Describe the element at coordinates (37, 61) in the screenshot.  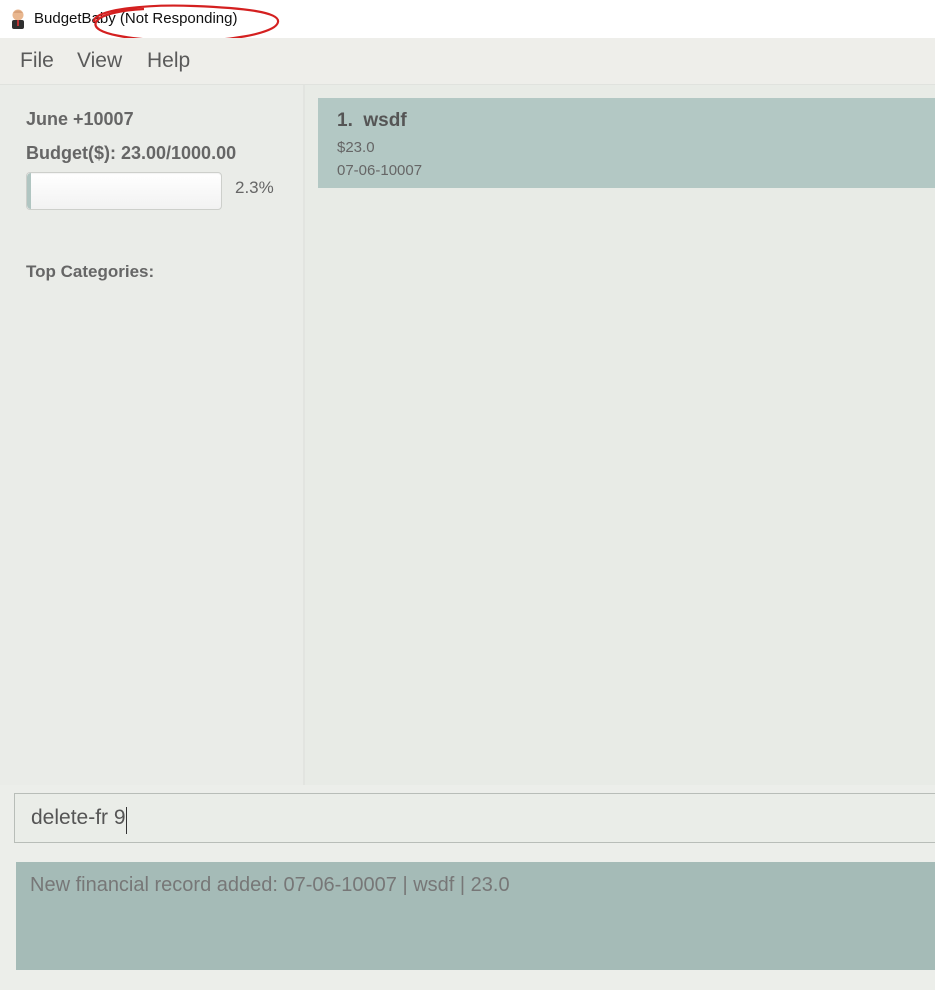
I see `menu-file: File` at that location.